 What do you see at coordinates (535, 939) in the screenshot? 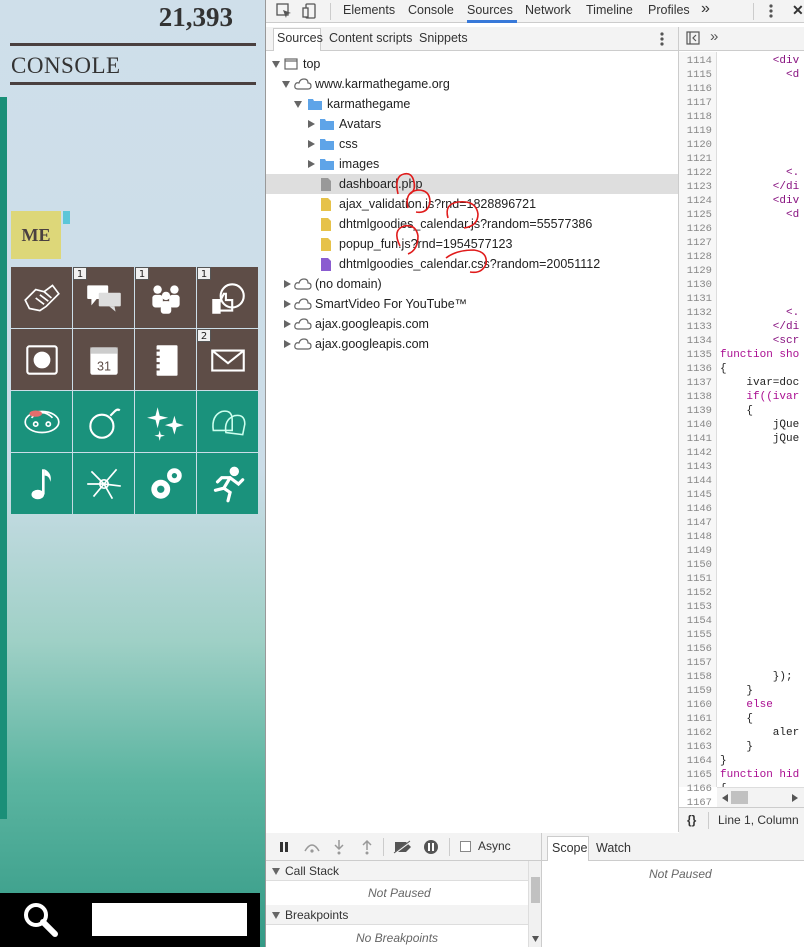
I see `scroll-down-icon` at bounding box center [535, 939].